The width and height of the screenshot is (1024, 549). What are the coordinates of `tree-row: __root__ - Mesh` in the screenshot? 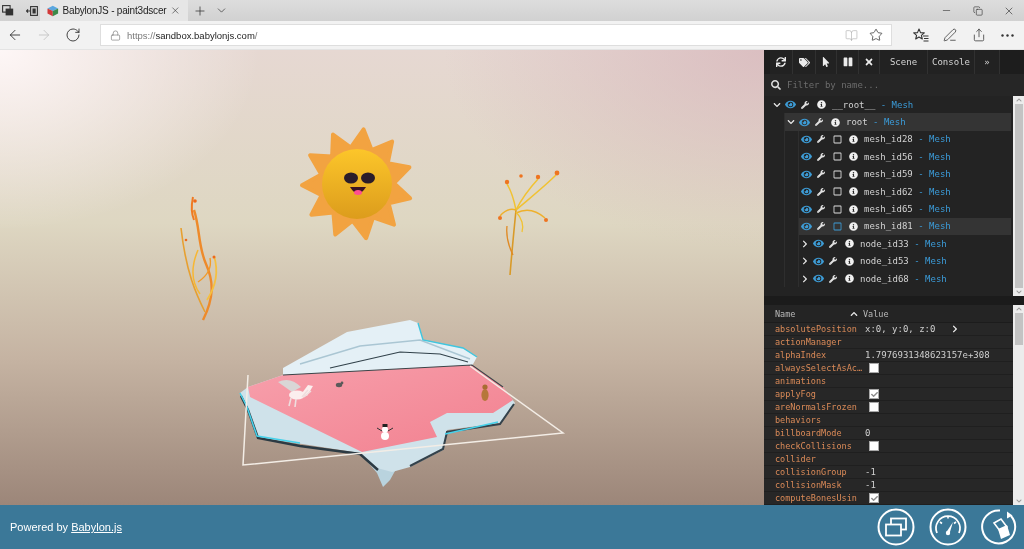 It's located at (891, 105).